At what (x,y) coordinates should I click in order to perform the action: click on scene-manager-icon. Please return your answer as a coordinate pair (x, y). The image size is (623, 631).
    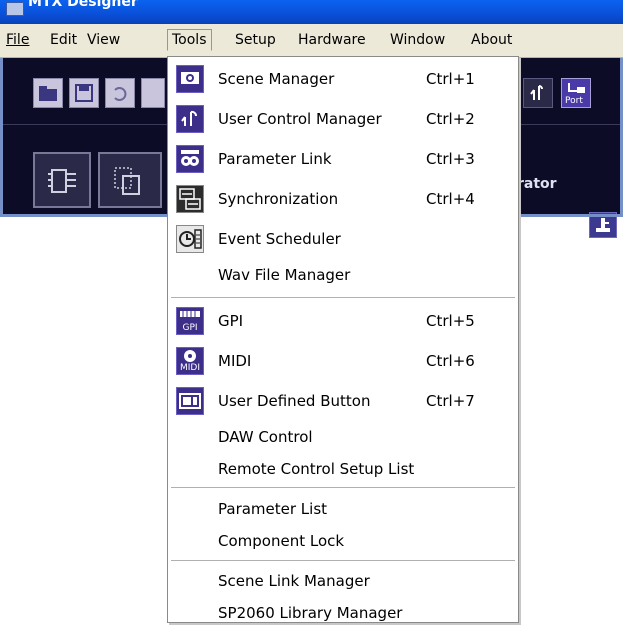
    Looking at the image, I should click on (190, 79).